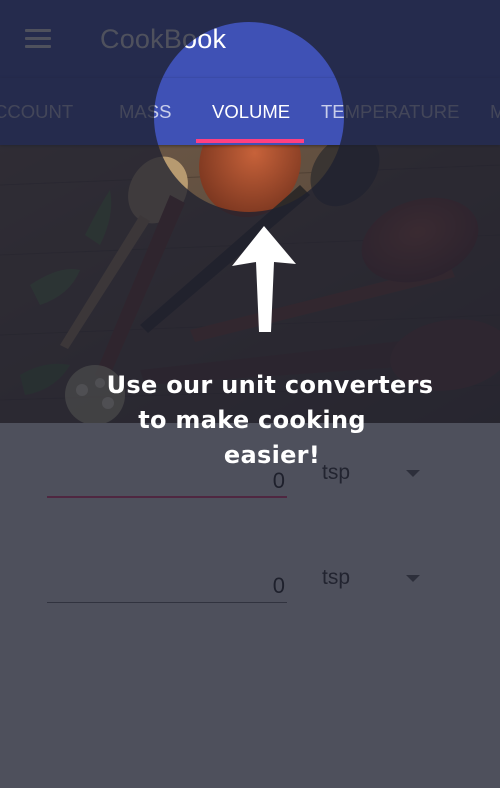 The width and height of the screenshot is (500, 788). Describe the element at coordinates (39, 39) in the screenshot. I see `menu-icon` at that location.